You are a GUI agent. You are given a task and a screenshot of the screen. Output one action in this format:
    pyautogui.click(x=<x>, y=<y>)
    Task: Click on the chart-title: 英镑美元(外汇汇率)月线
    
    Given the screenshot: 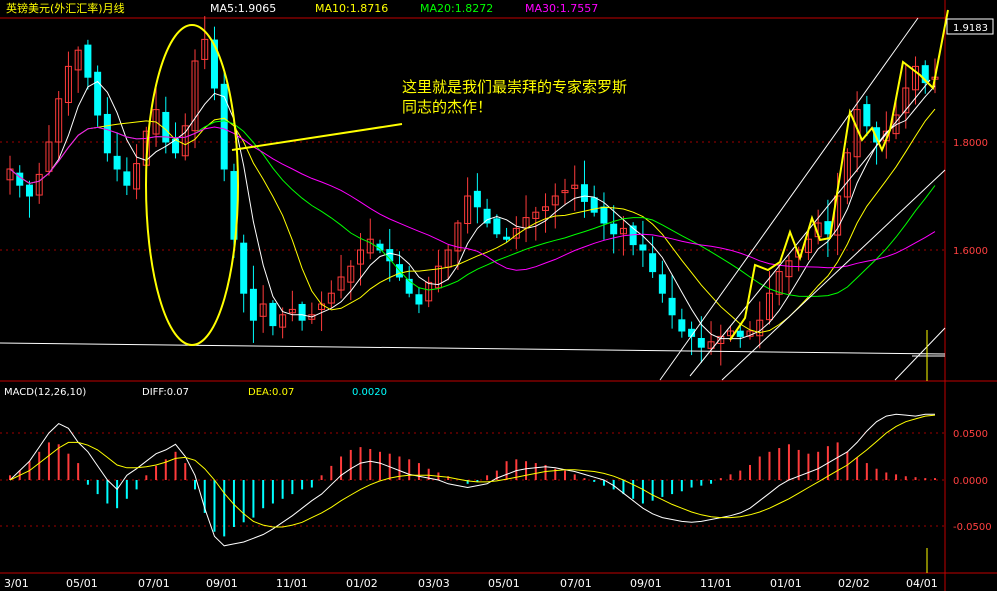 What is the action you would take?
    pyautogui.click(x=65, y=8)
    